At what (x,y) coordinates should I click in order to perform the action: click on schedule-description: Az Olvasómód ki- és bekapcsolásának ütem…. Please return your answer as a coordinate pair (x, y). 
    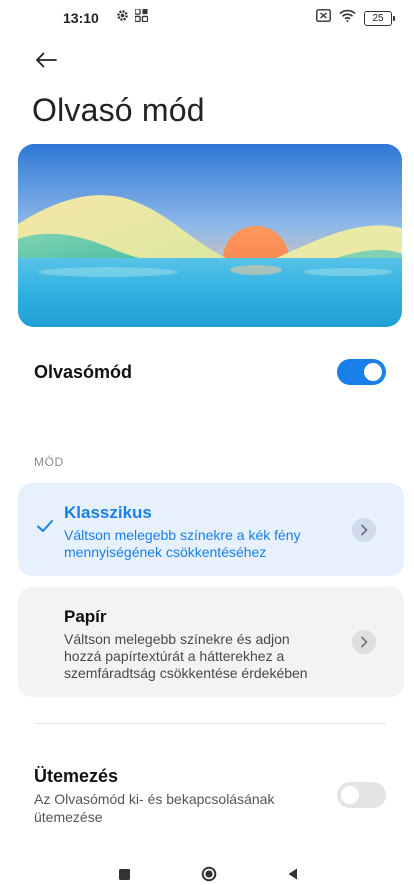
    Looking at the image, I should click on (154, 808).